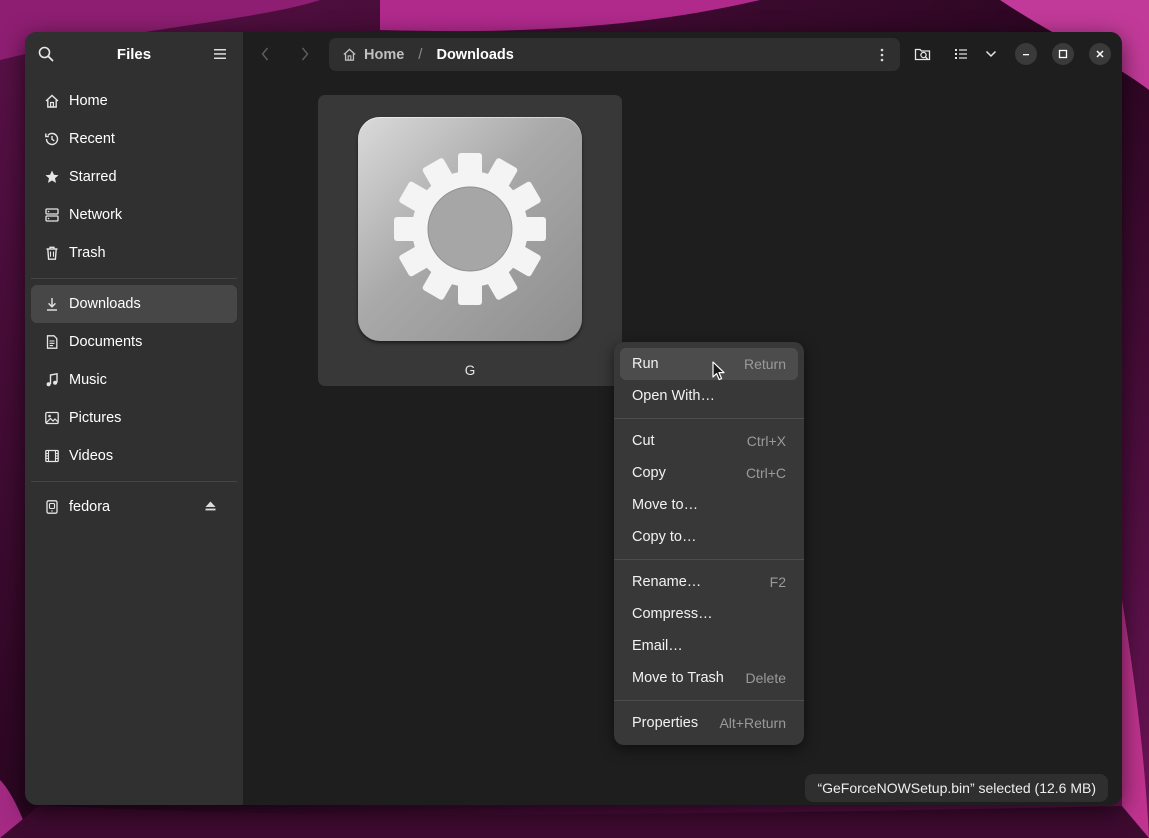 The image size is (1149, 838). I want to click on network-icon, so click(52, 215).